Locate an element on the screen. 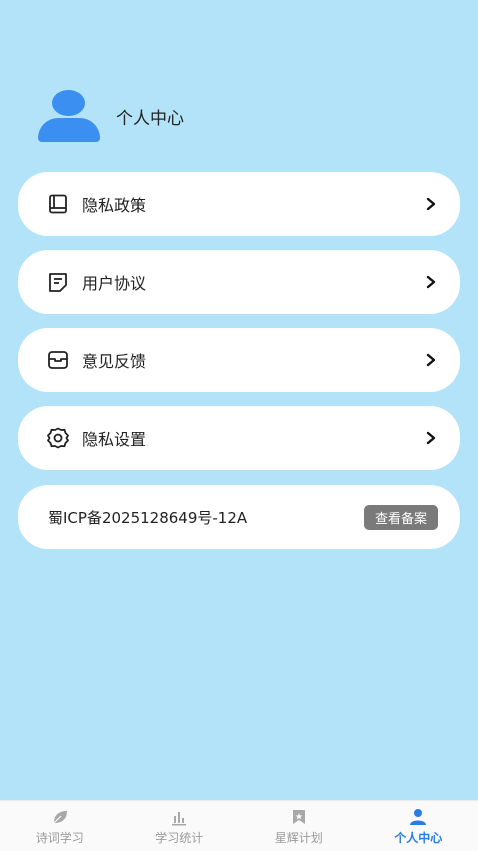  document-icon is located at coordinates (58, 282).